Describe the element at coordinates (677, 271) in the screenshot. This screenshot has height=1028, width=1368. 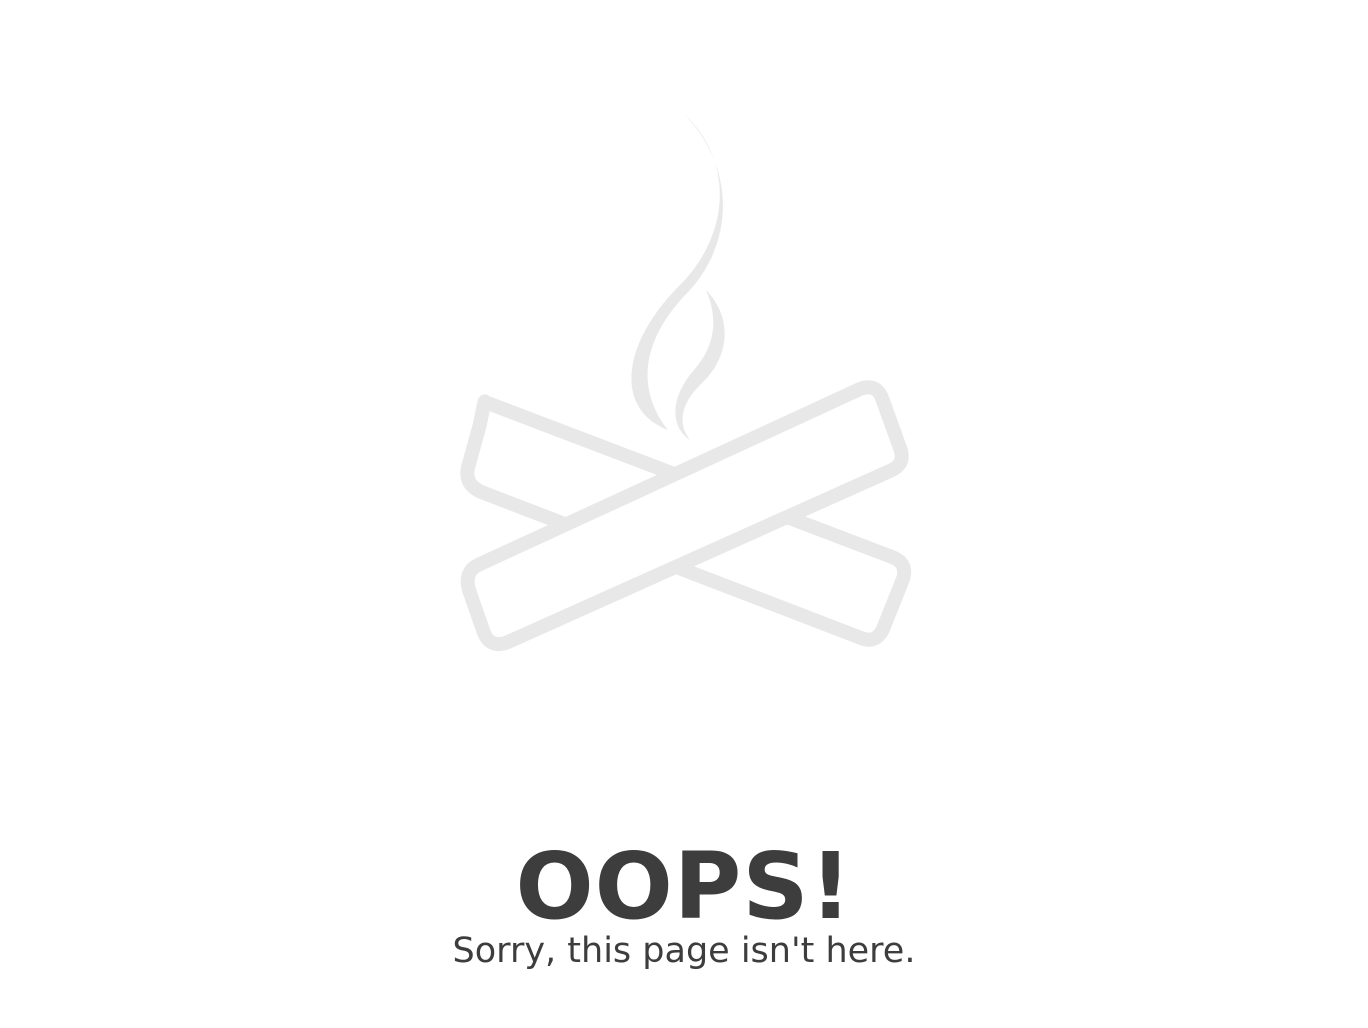
I see `smoke-wisp-large` at that location.